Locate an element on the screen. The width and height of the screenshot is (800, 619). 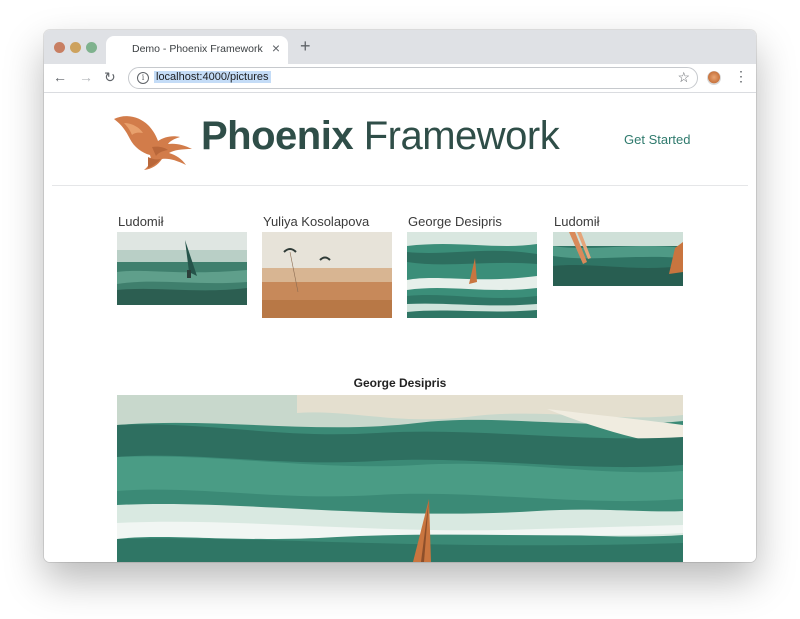
info-icon: i is located at coordinates (143, 78).